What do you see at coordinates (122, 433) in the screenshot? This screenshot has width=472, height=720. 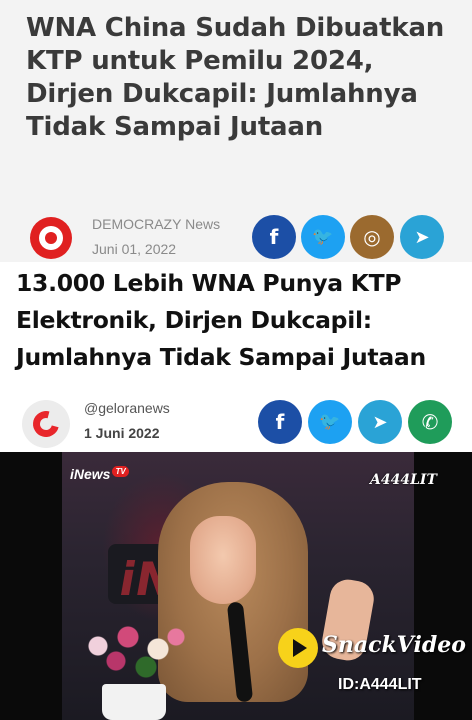 I see `article-2-date: 1 Juni 2022` at bounding box center [122, 433].